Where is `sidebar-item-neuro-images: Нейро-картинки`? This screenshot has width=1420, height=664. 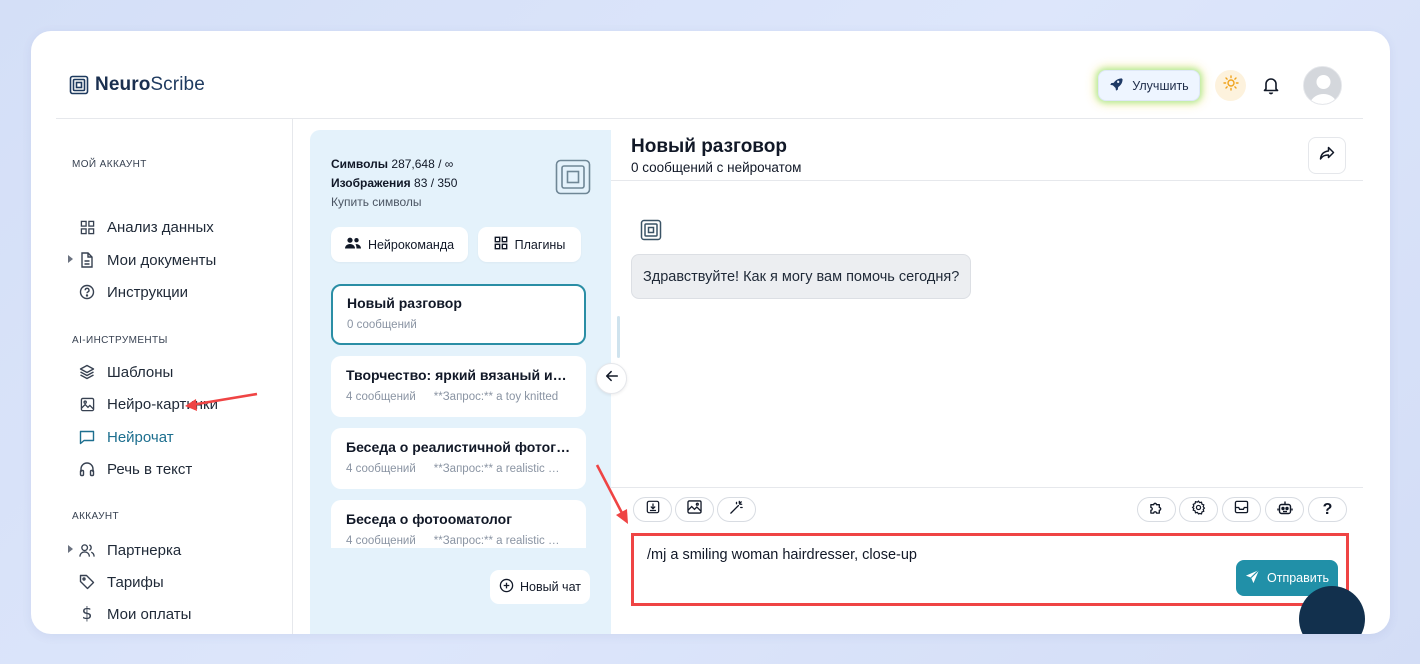 sidebar-item-neuro-images: Нейро-картинки is located at coordinates (148, 404).